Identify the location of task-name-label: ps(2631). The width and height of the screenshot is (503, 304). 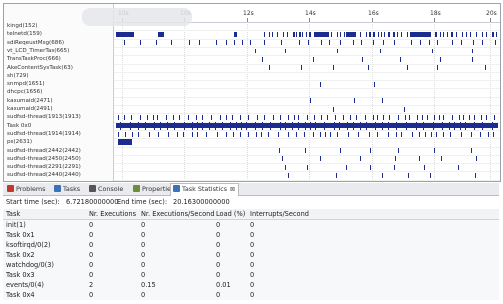
(19, 142).